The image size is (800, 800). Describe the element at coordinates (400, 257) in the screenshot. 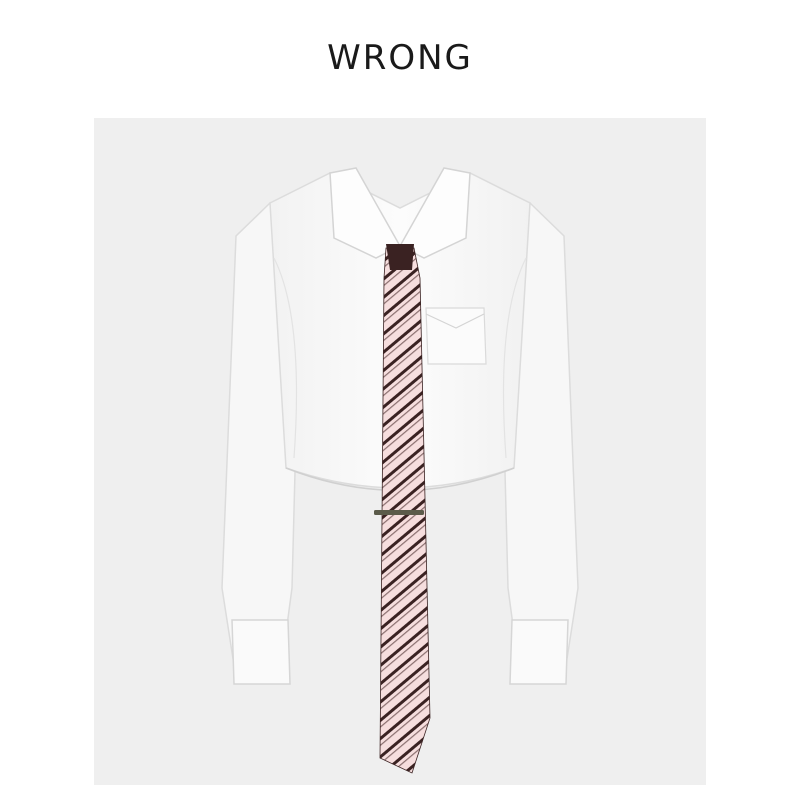

I see `tie-knot` at that location.